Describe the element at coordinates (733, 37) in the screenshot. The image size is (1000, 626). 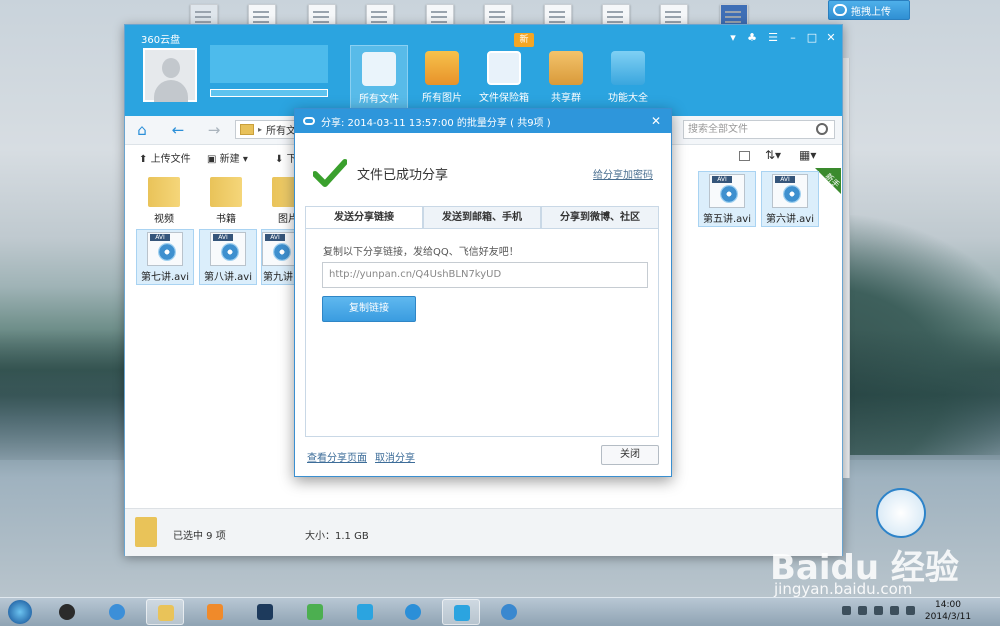
I see `menu-arrow-icon: ▾` at that location.